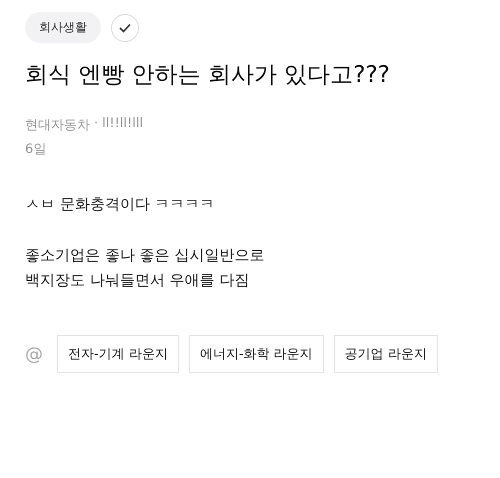 Image resolution: width=500 pixels, height=478 pixels. I want to click on check-button, so click(125, 28).